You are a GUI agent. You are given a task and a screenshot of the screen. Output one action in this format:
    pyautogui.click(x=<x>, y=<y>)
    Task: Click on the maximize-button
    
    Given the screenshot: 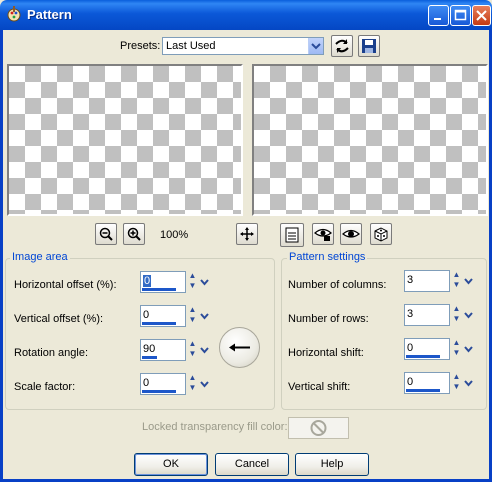 What is the action you would take?
    pyautogui.click(x=460, y=15)
    